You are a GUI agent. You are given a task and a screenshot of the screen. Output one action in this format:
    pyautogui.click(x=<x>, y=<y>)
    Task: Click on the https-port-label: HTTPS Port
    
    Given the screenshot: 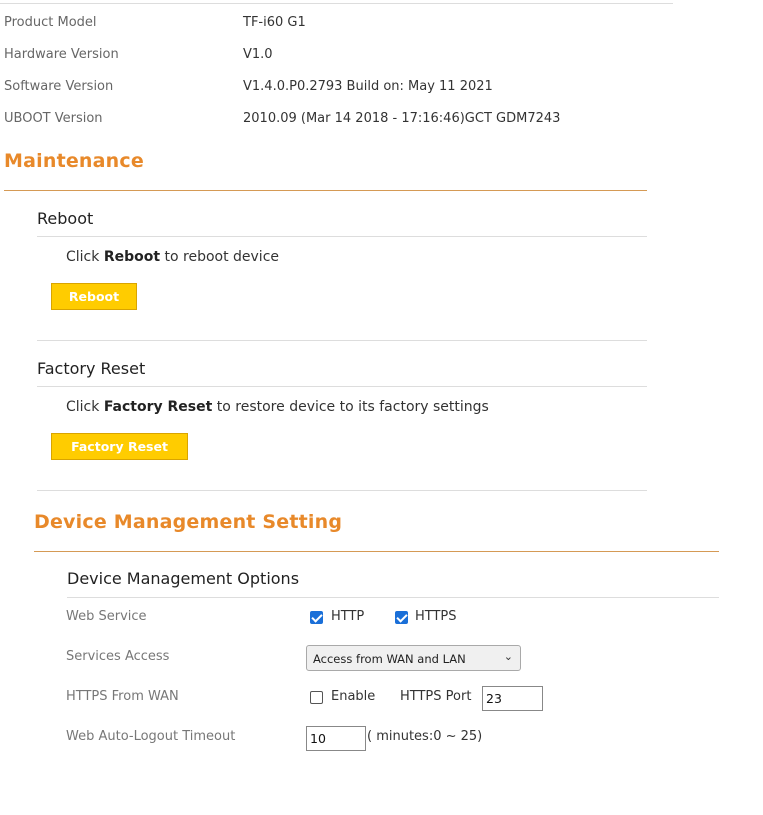 What is the action you would take?
    pyautogui.click(x=436, y=696)
    